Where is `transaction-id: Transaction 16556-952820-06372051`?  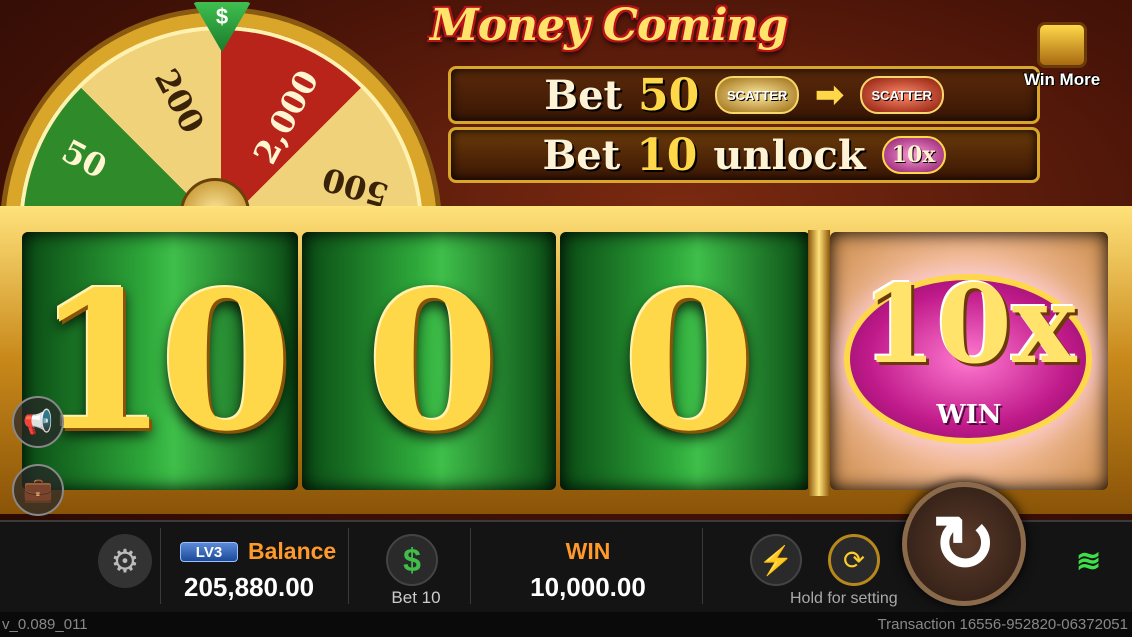 transaction-id: Transaction 16556-952820-06372051 is located at coordinates (1002, 624).